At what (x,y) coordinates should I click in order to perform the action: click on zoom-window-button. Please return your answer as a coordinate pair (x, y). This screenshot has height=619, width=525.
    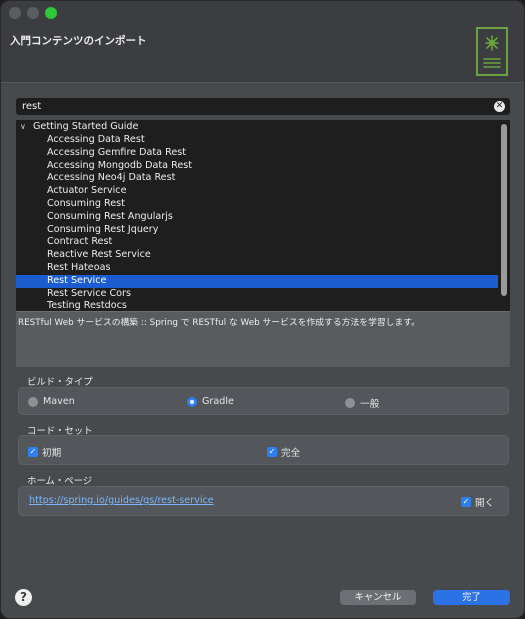
    Looking at the image, I should click on (51, 13).